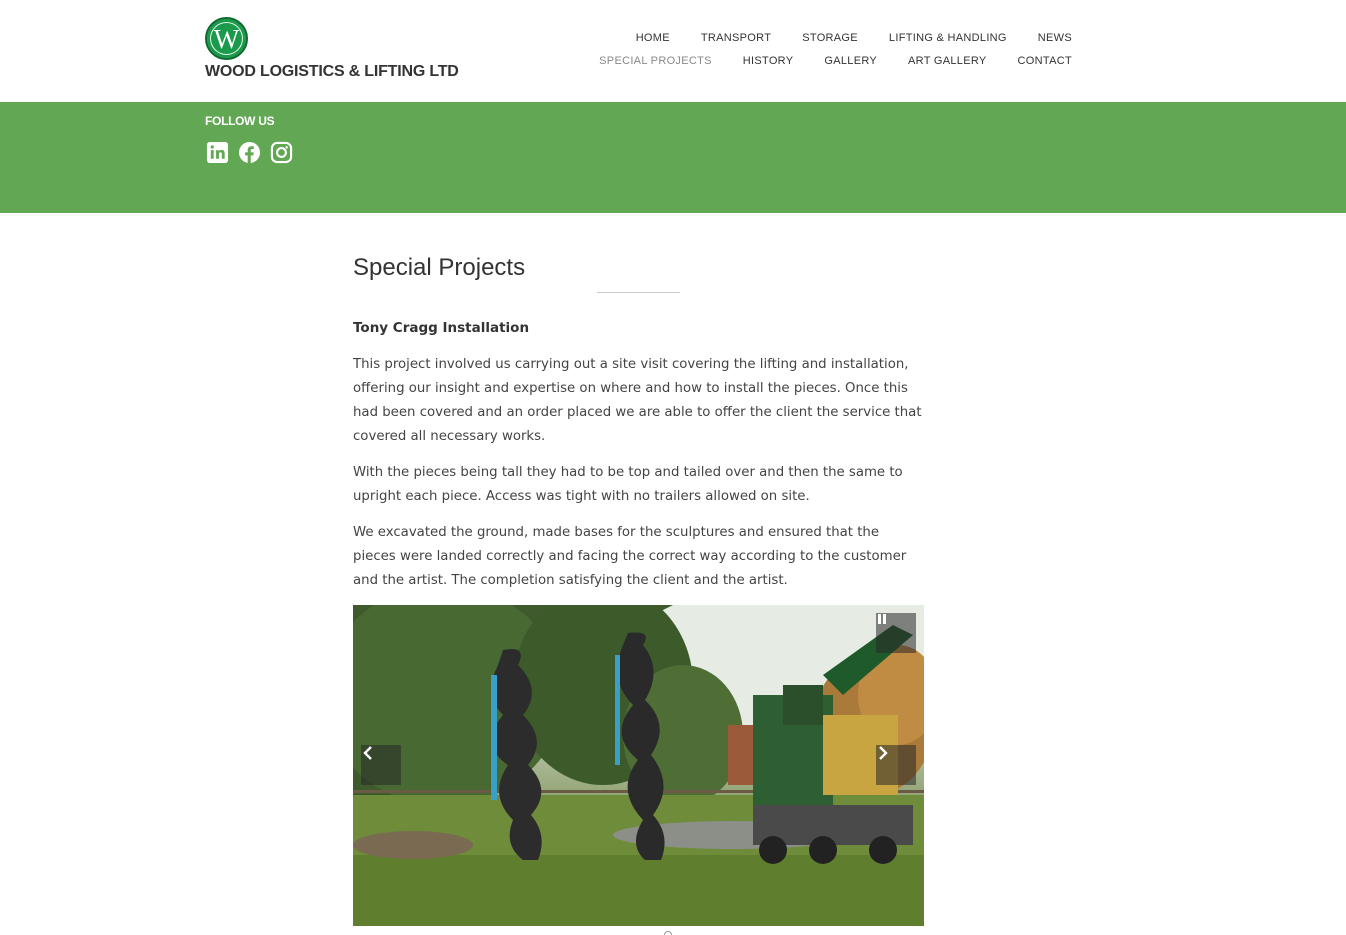  I want to click on site-name: WOOD LOGISTICS & LIFTING LTD, so click(332, 71).